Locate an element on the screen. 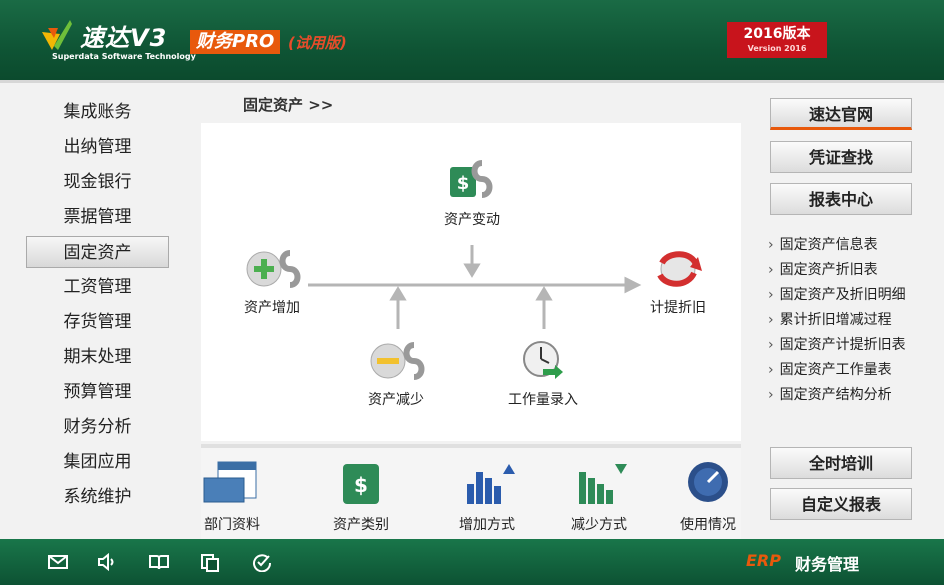 Image resolution: width=944 pixels, height=585 pixels. depreciation-icon is located at coordinates (679, 269).